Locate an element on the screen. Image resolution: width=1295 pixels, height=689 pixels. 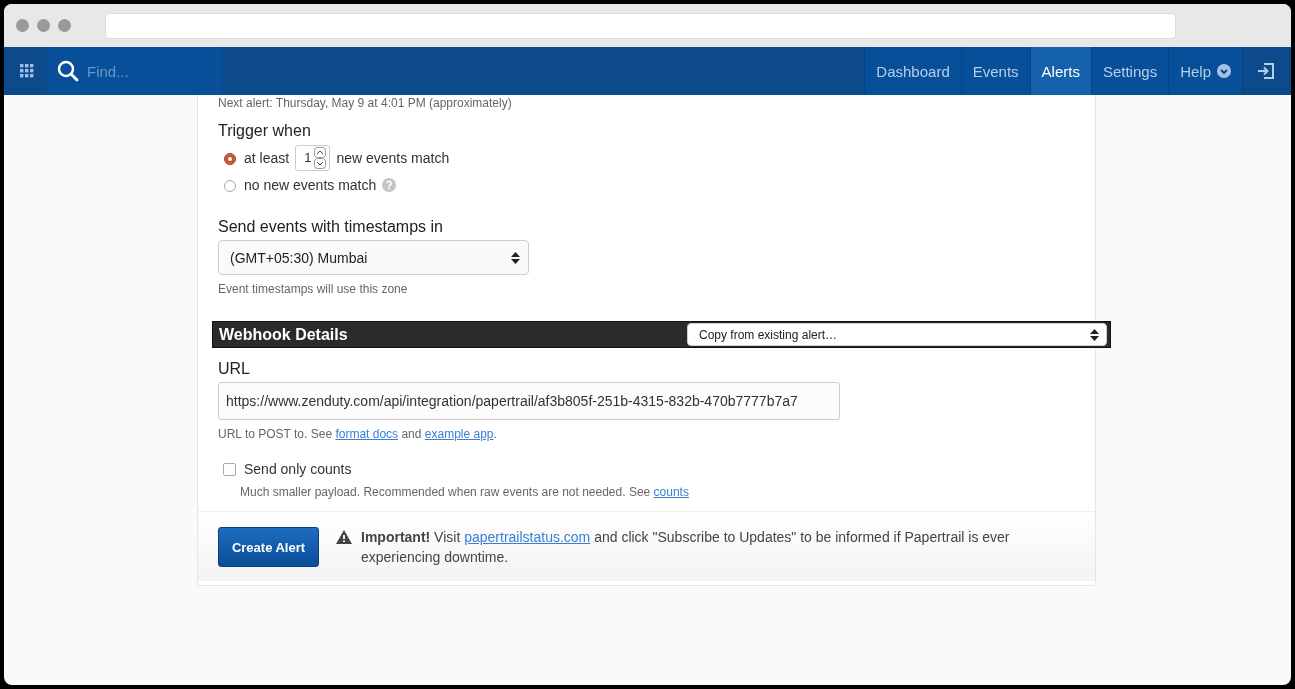
section-heading: Trigger when is located at coordinates (265, 131).